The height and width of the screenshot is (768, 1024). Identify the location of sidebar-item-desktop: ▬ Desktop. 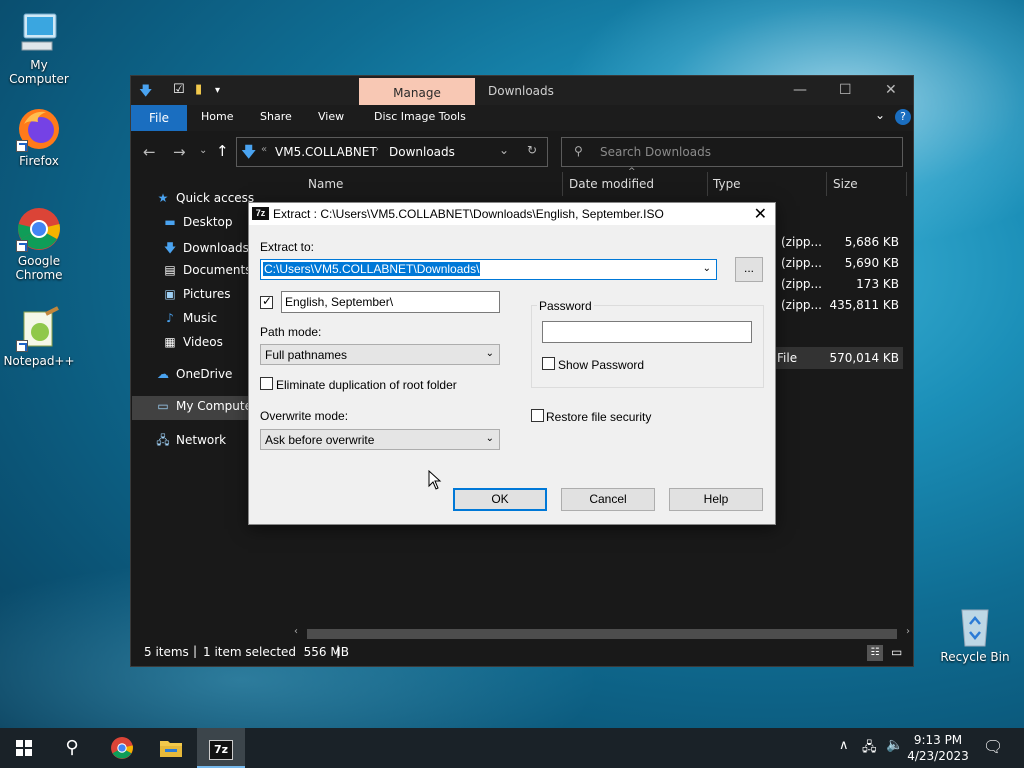
(197, 222).